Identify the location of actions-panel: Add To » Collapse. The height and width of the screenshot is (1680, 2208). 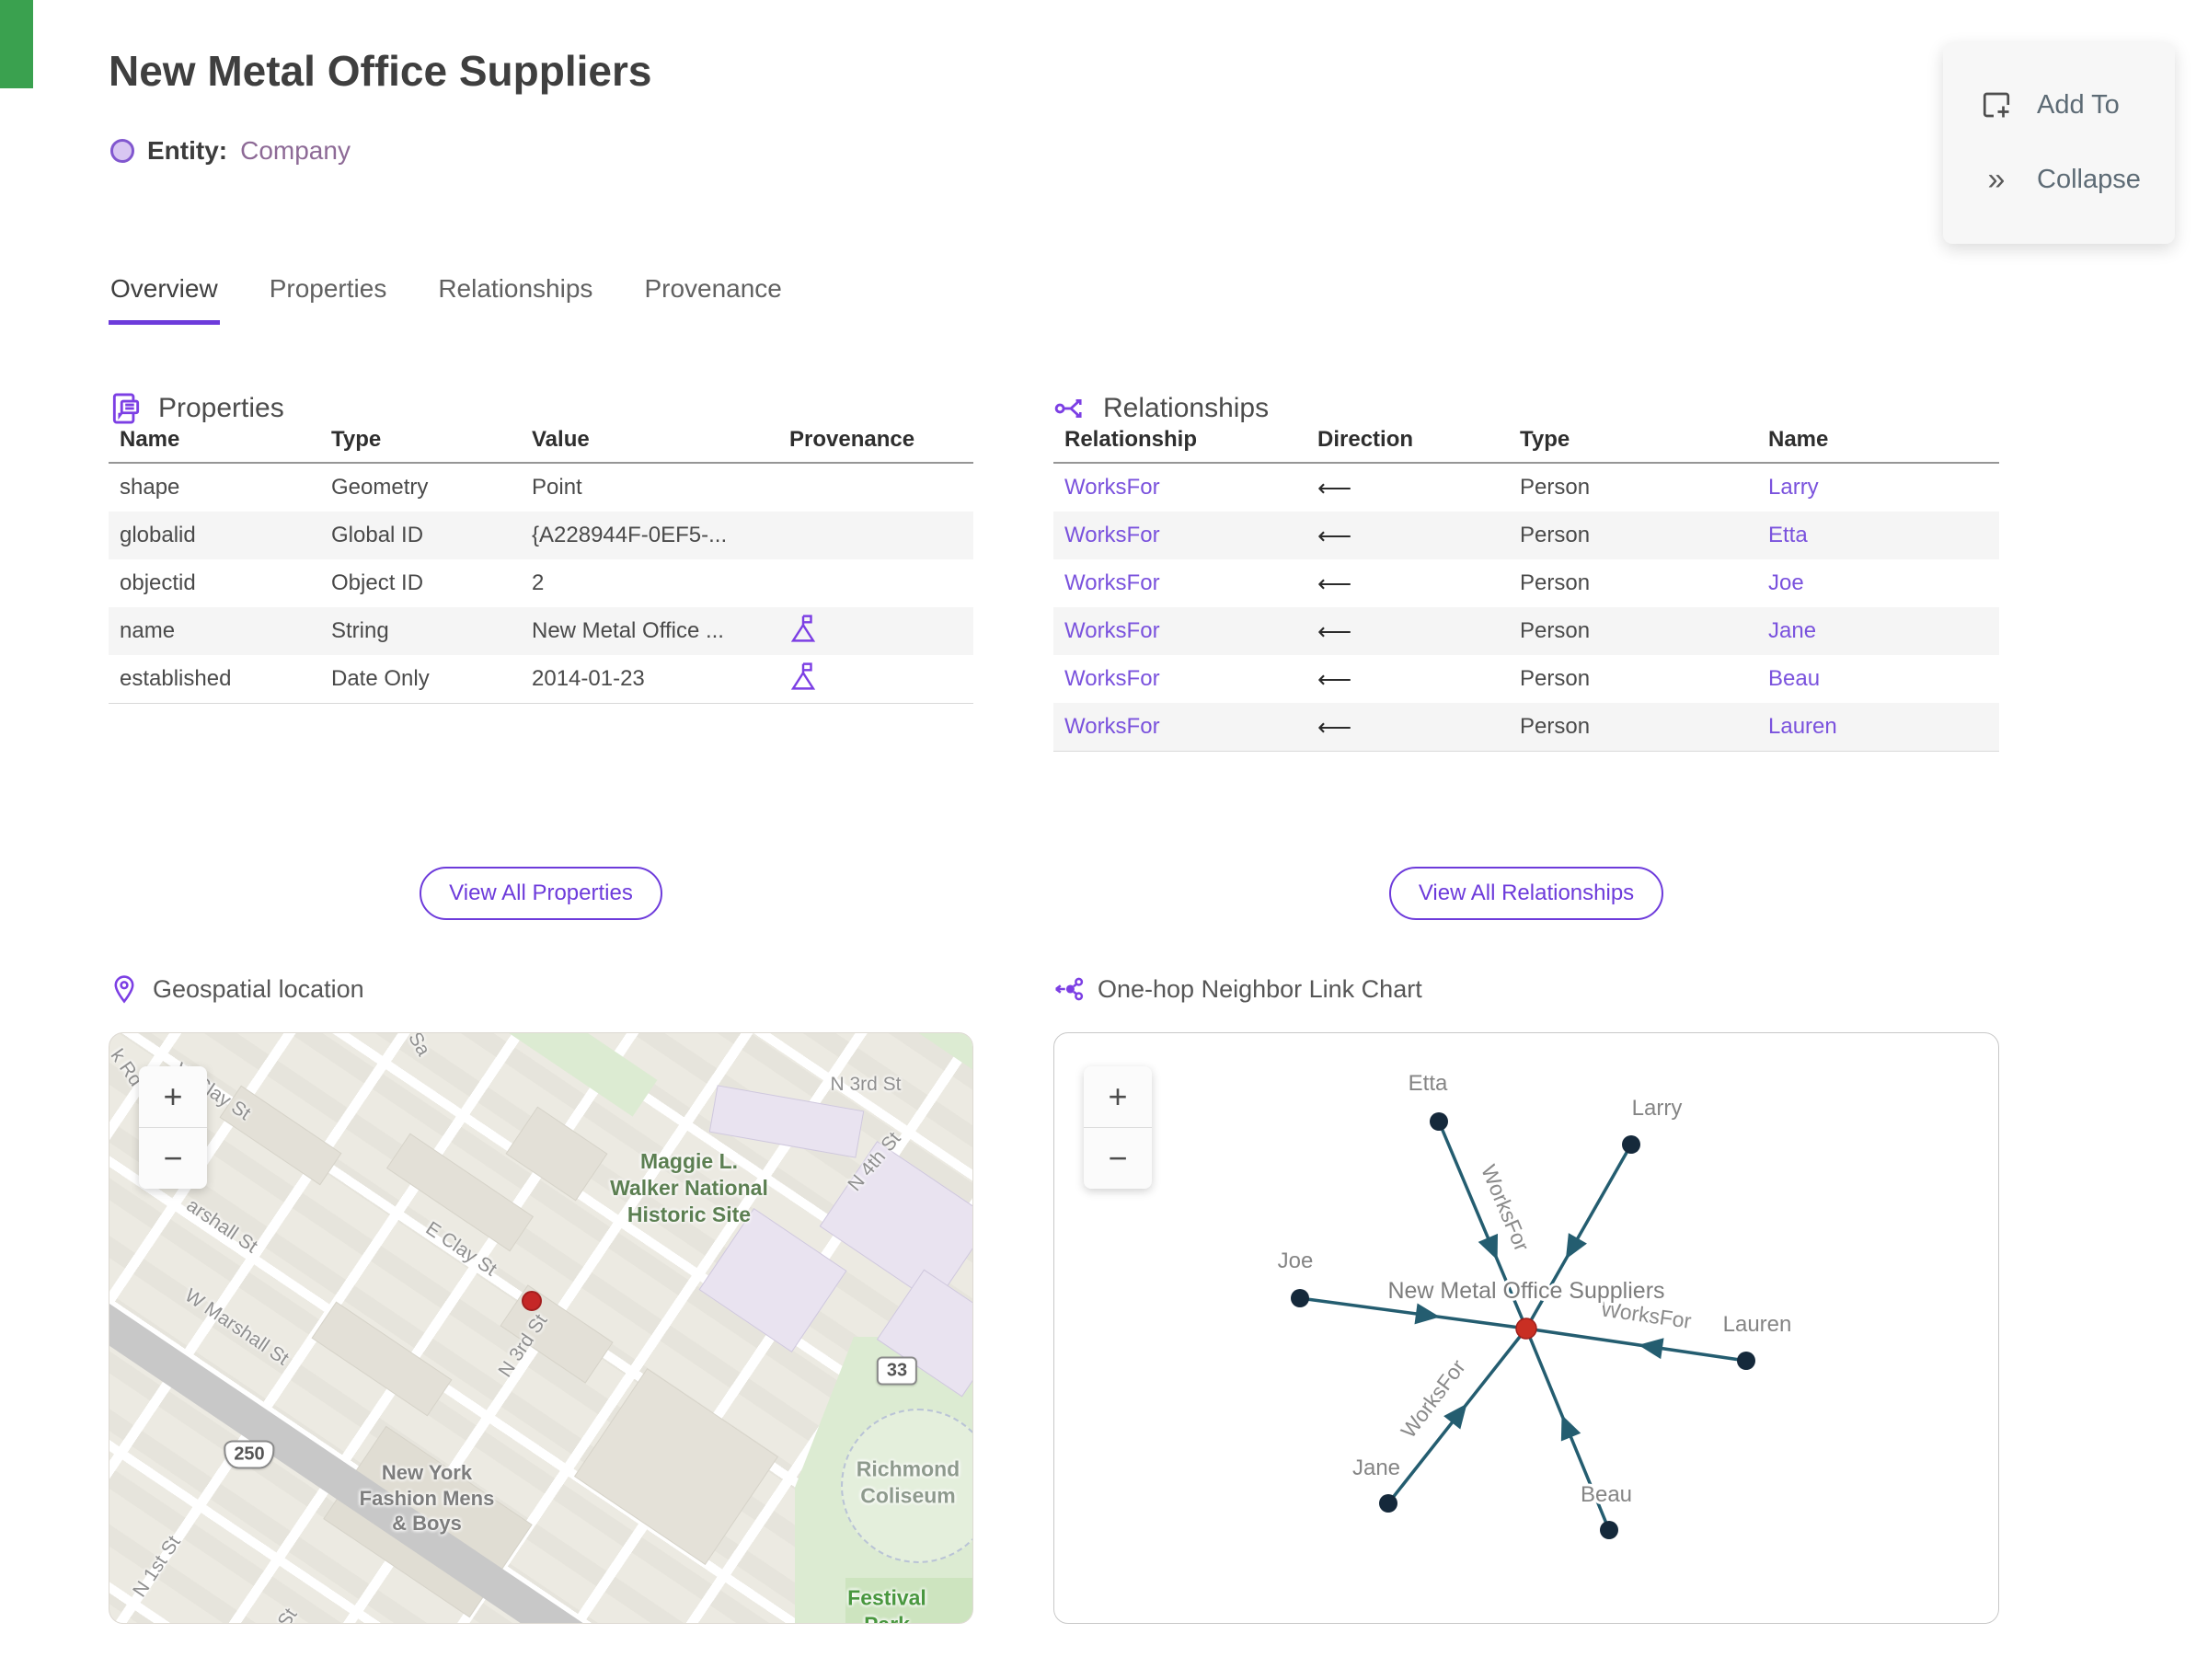
(2059, 143).